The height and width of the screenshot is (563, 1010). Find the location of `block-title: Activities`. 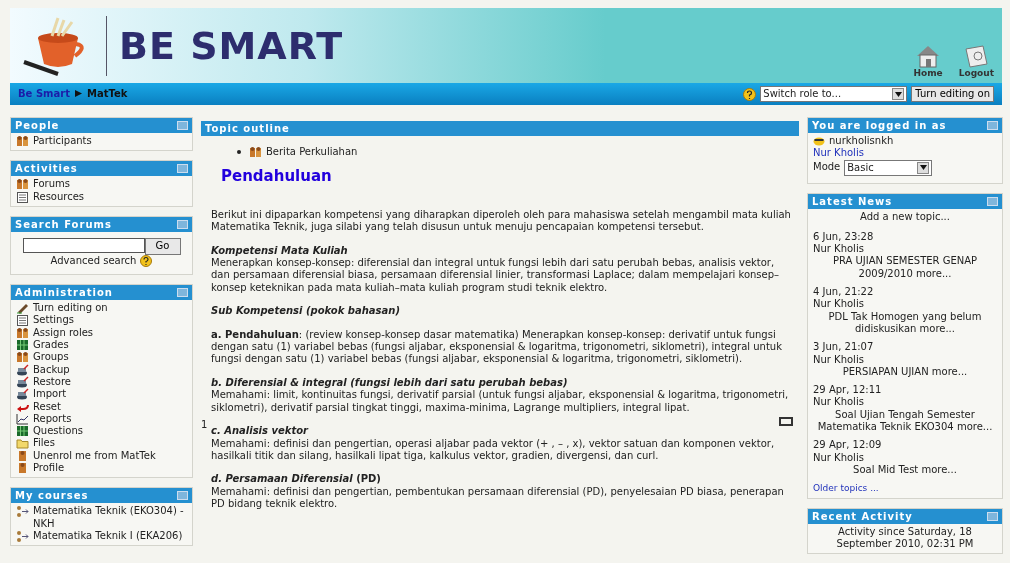

block-title: Activities is located at coordinates (46, 169).